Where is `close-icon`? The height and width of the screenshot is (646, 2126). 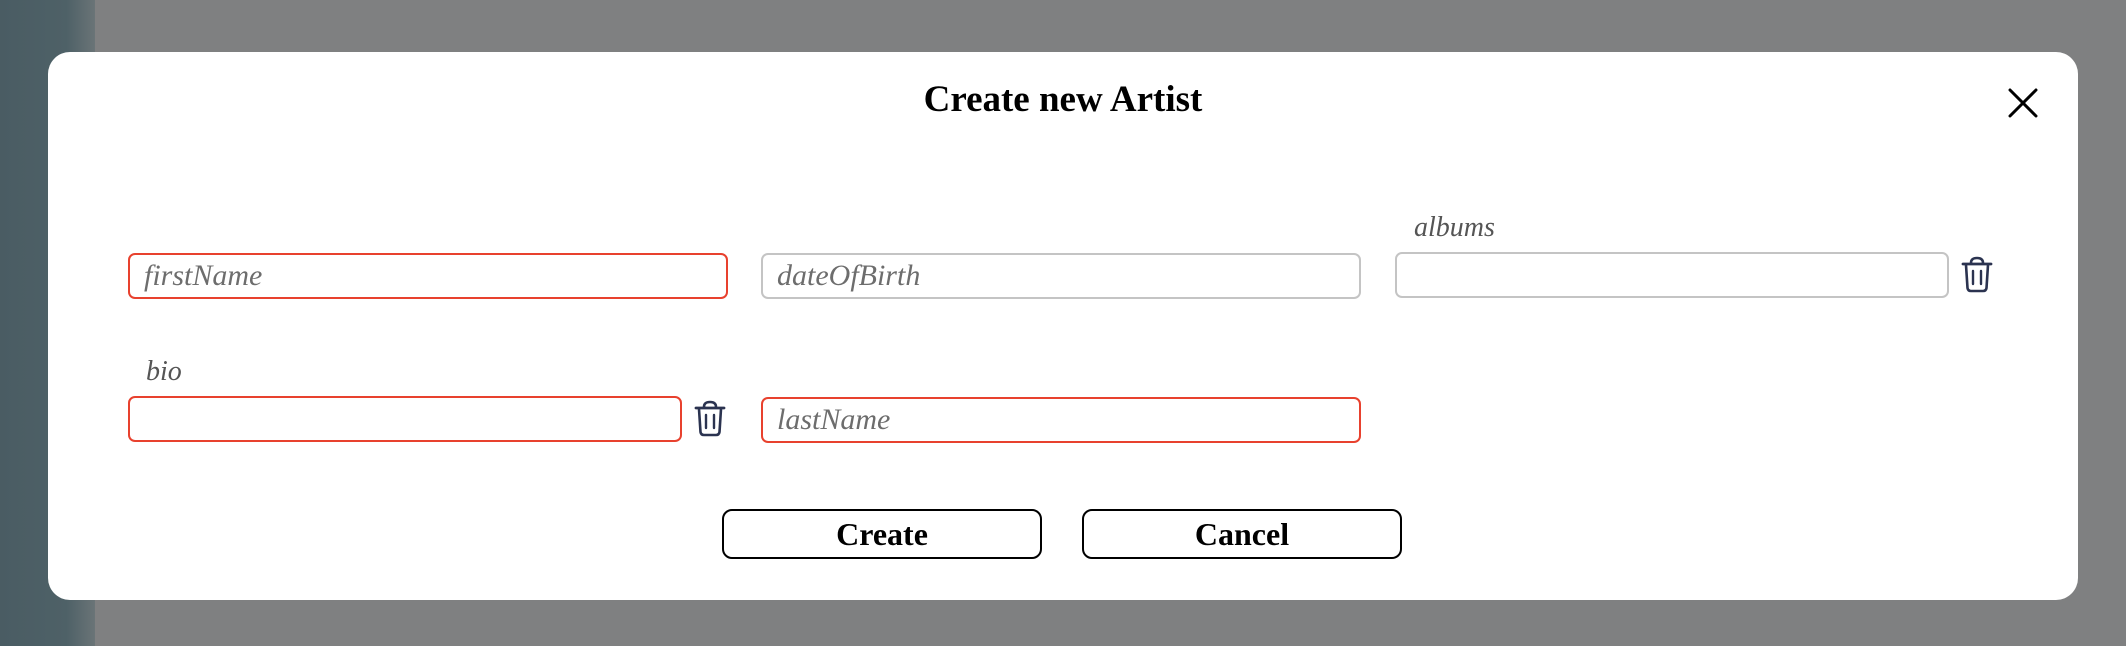 close-icon is located at coordinates (2023, 103).